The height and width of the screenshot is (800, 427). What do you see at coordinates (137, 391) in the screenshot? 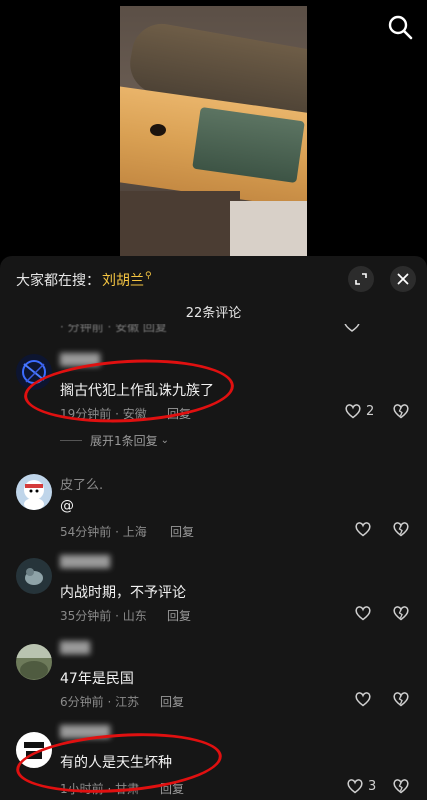
I see `comment-text: 搁古代犯上作乱诛九族了` at bounding box center [137, 391].